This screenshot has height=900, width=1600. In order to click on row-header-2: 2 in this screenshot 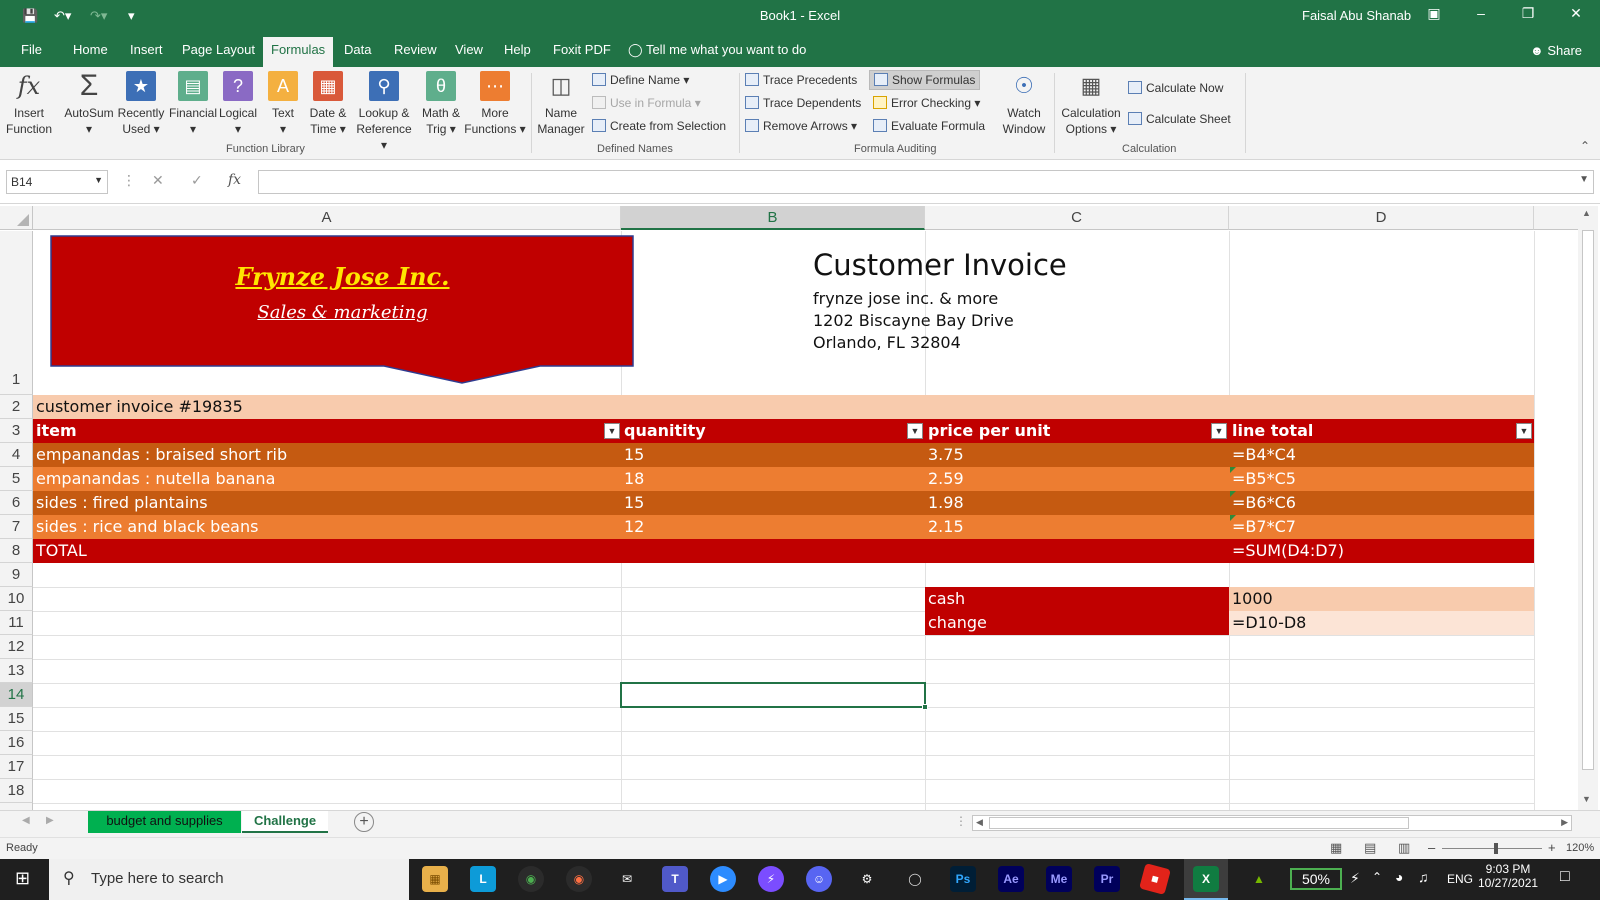, I will do `click(16, 407)`.